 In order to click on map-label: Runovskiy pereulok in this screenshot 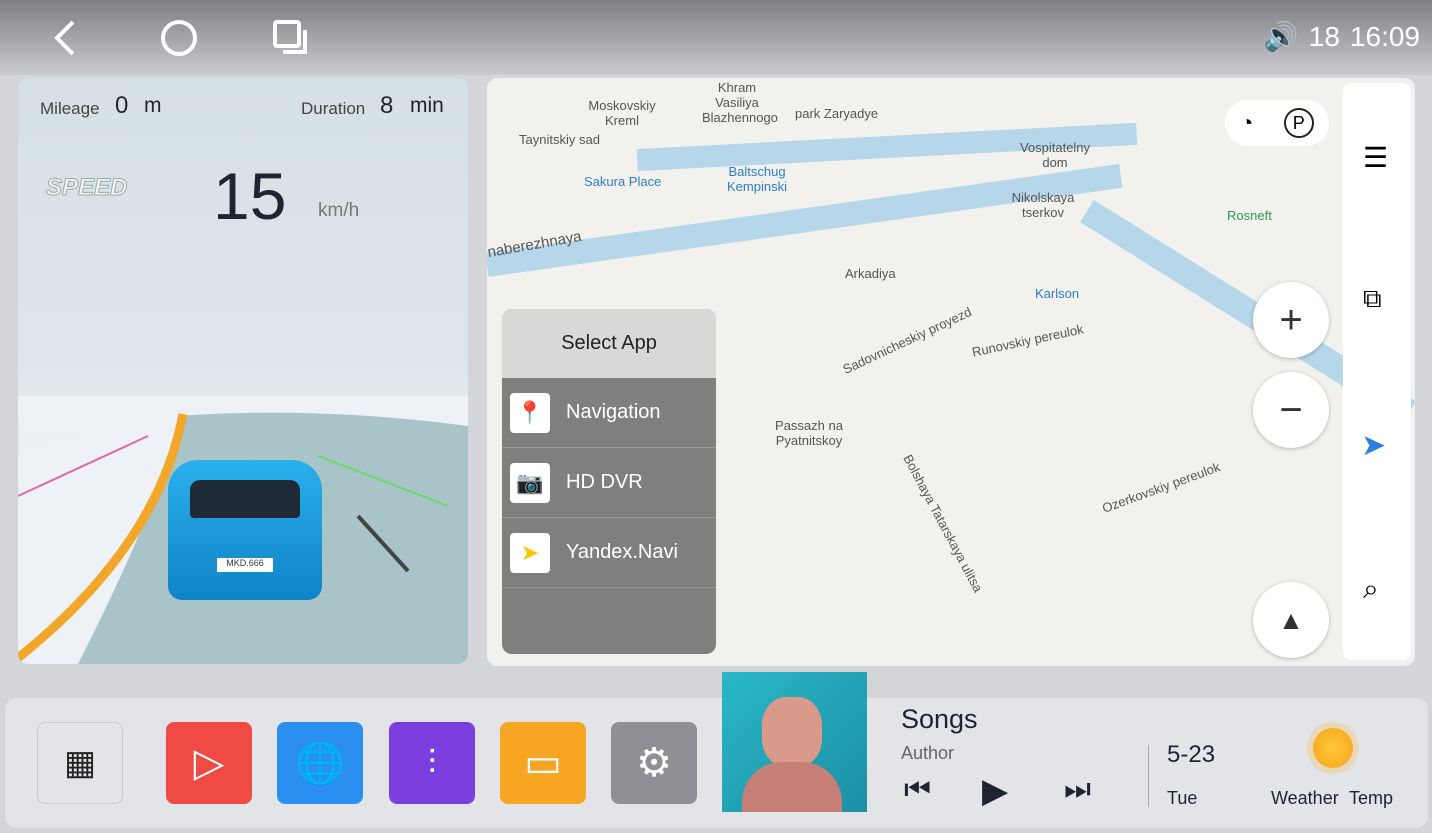, I will do `click(1027, 340)`.